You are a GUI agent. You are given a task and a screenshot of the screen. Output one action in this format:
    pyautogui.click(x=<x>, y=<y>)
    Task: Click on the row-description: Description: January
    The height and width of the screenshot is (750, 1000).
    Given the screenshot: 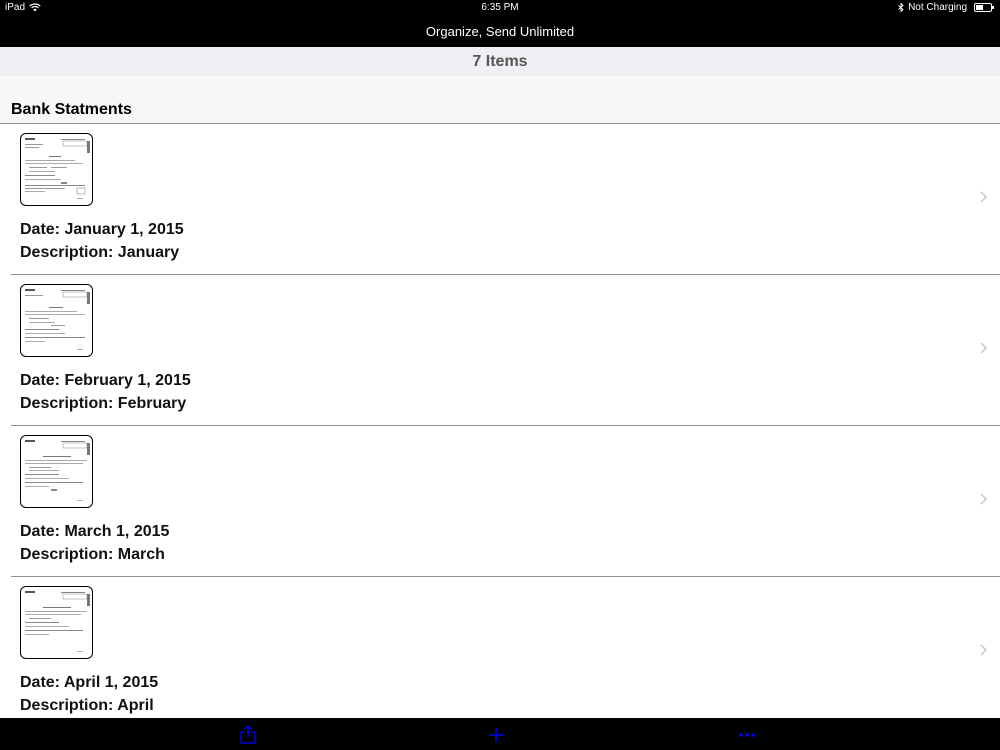 What is the action you would take?
    pyautogui.click(x=100, y=252)
    